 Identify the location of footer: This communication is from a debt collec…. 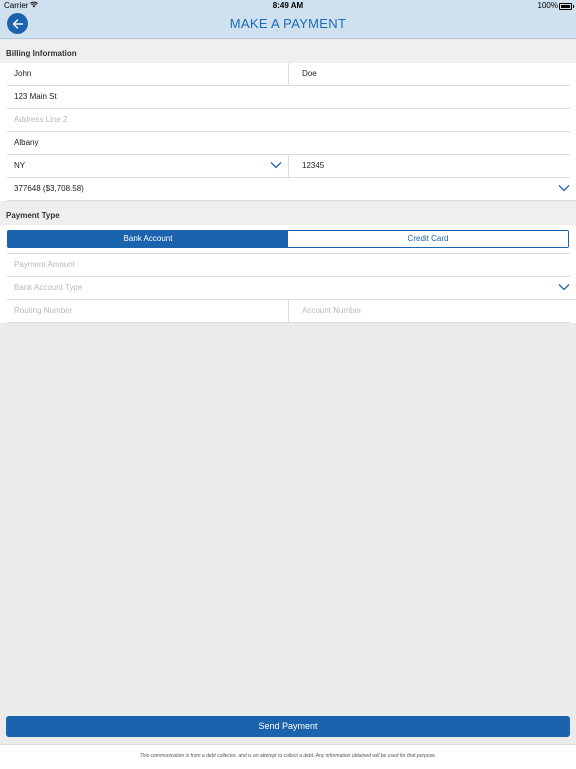
(288, 756).